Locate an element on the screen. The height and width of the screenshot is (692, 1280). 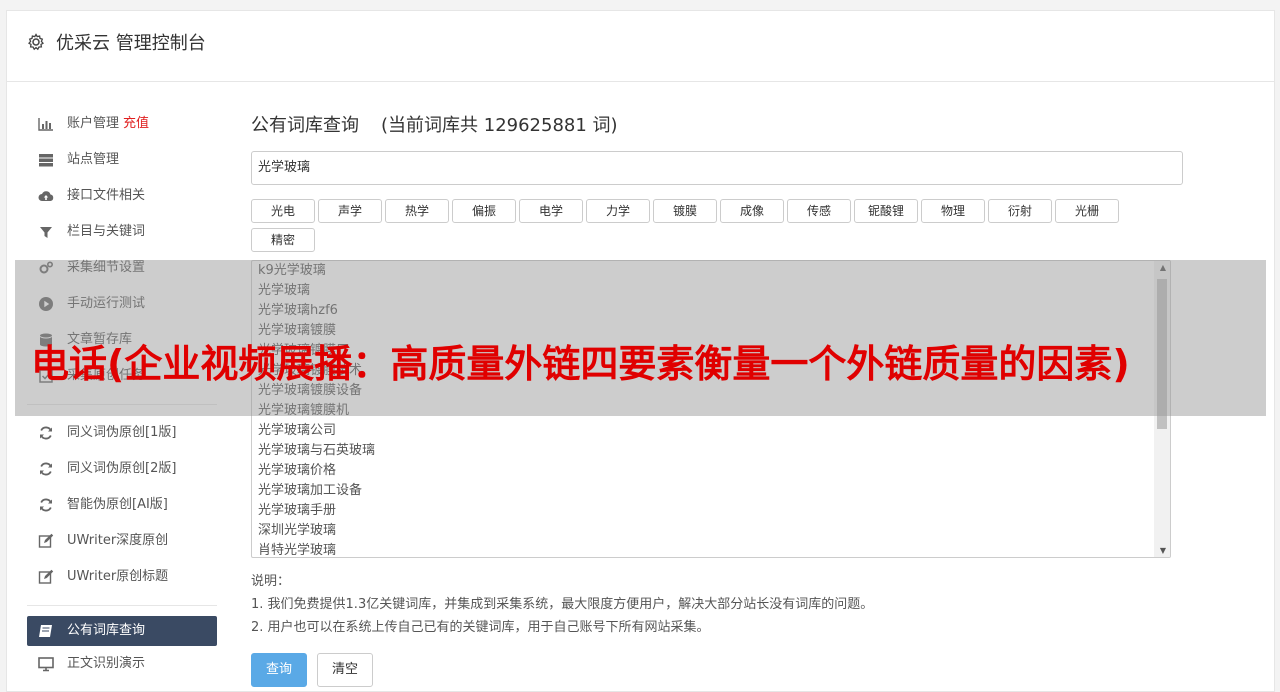
list-item: 光学玻璃与石英玻璃 is located at coordinates (711, 451).